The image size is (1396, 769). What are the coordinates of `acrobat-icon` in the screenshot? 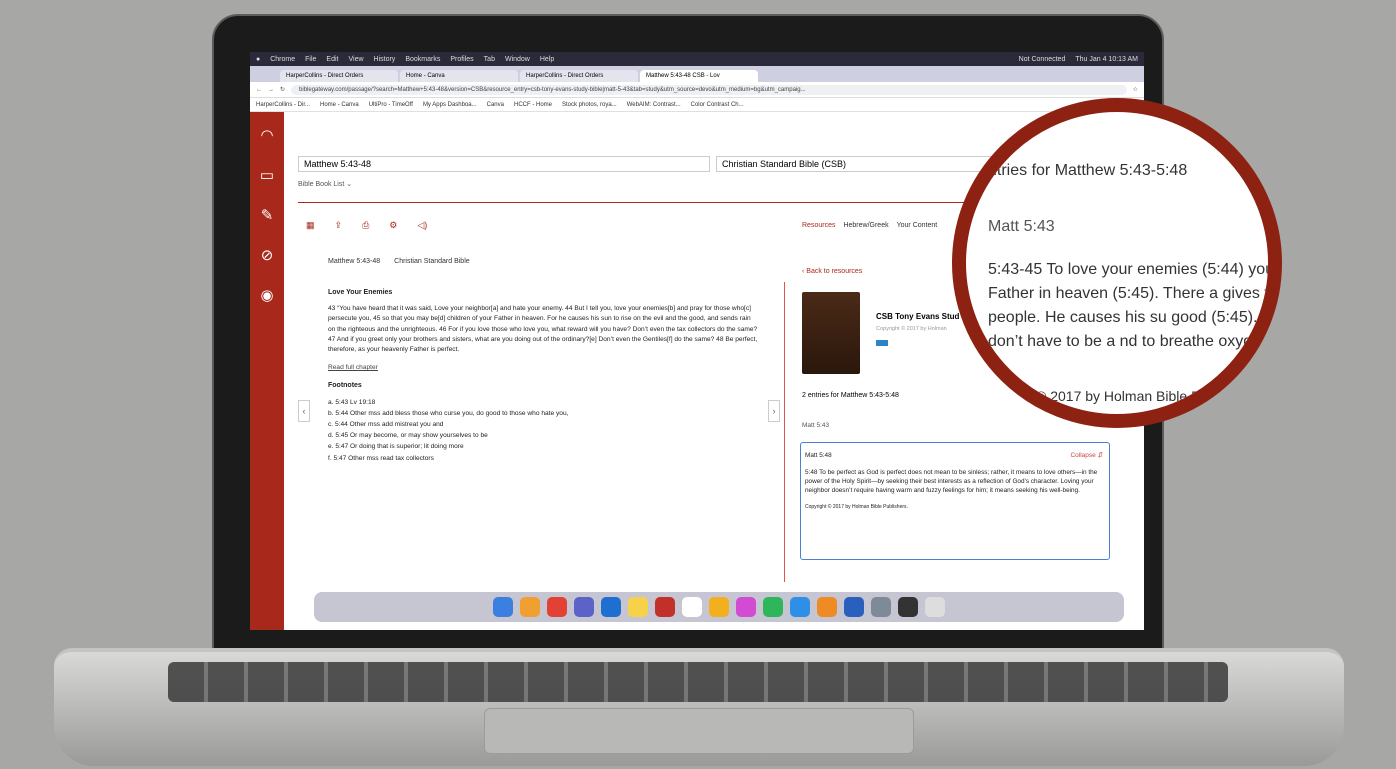 It's located at (665, 607).